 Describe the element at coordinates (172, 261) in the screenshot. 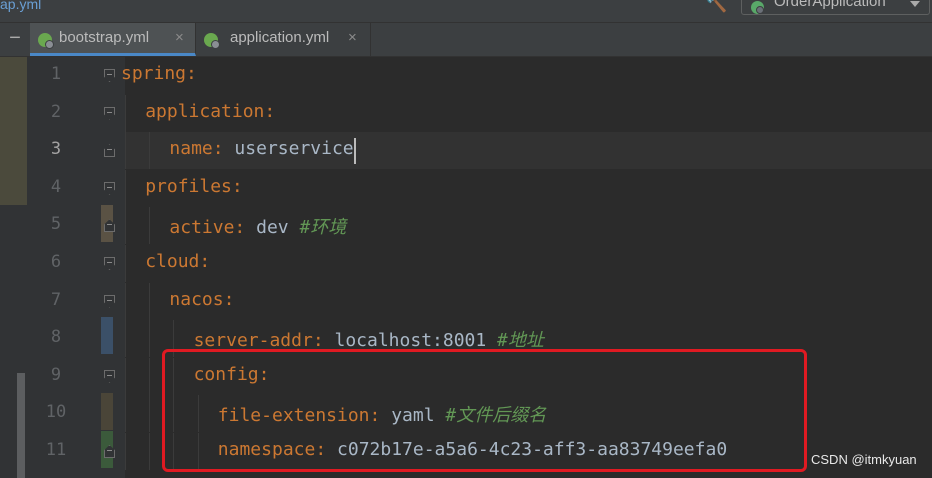

I see `yaml-key: cloud` at that location.